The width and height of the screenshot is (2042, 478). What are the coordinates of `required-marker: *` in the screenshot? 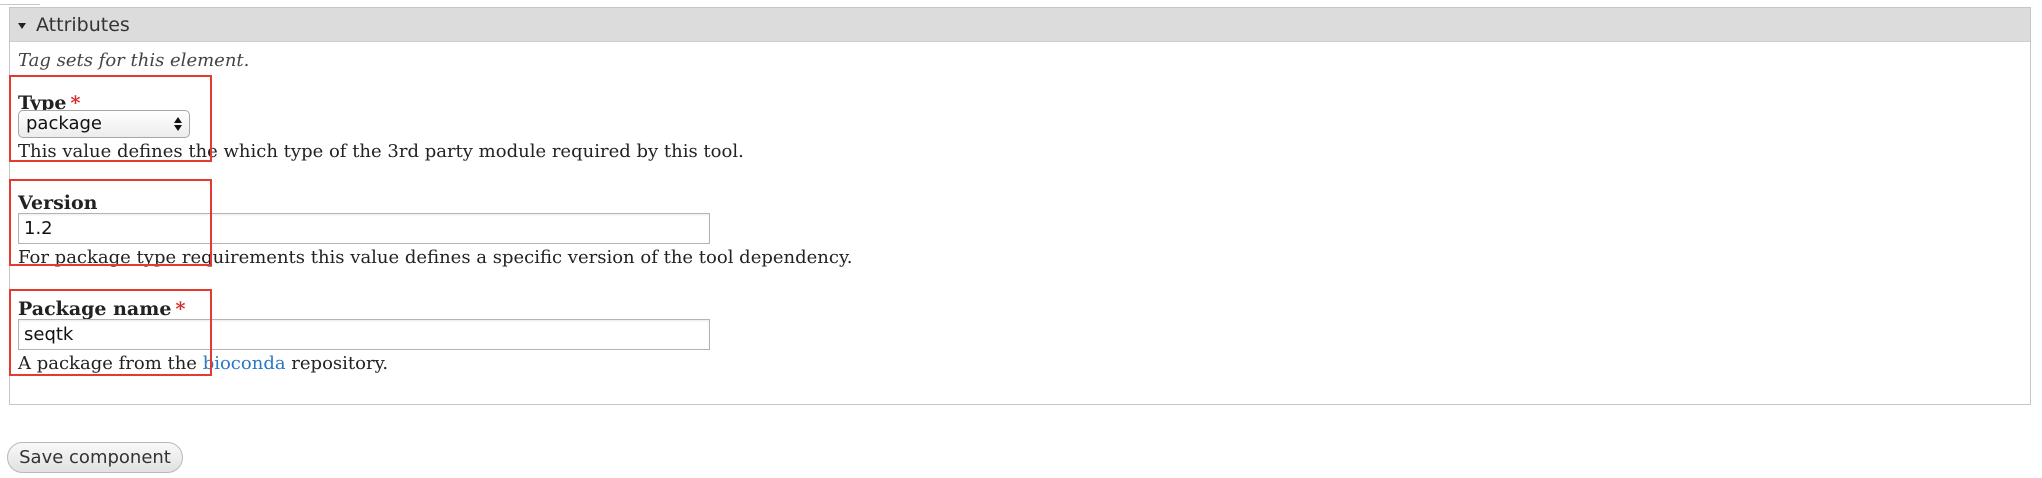 It's located at (180, 309).